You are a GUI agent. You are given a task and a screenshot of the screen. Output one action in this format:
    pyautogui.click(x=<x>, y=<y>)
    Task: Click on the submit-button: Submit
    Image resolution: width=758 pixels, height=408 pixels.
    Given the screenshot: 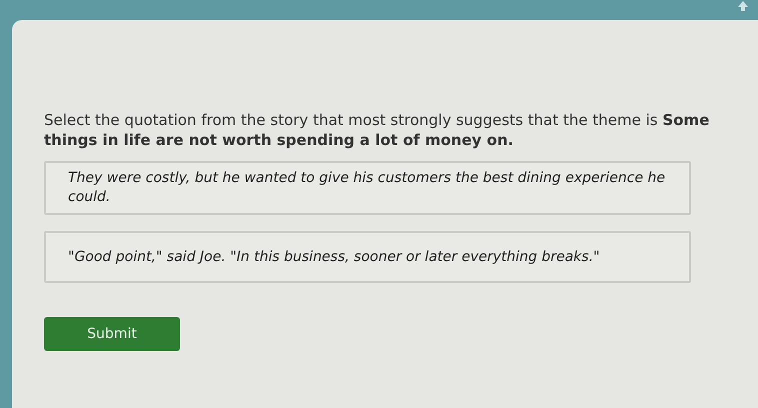 What is the action you would take?
    pyautogui.click(x=112, y=334)
    